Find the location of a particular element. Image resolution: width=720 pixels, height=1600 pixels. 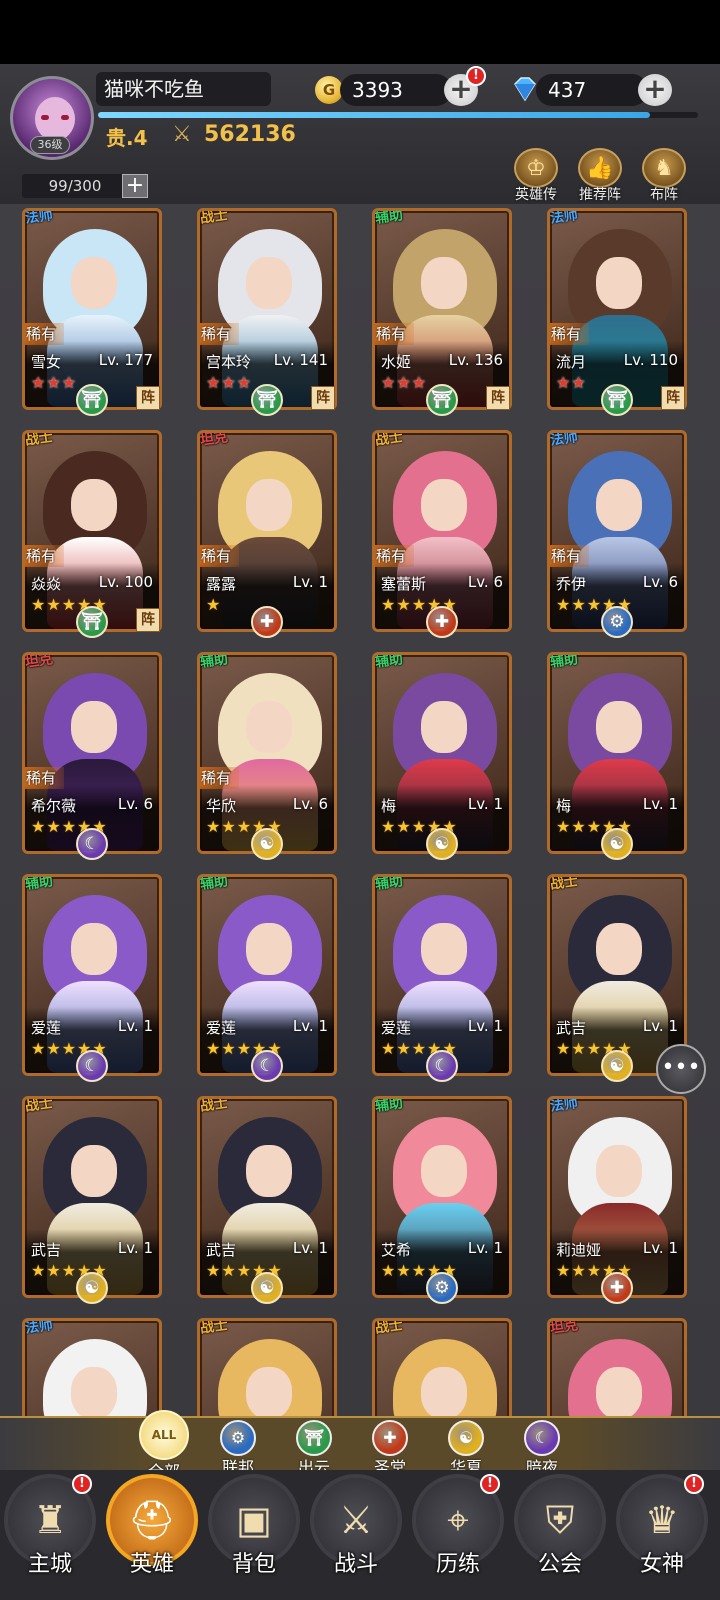

hero-card: 战士 稀有 焱焱 Lv. 100 ★★★★★ is located at coordinates (92, 531).